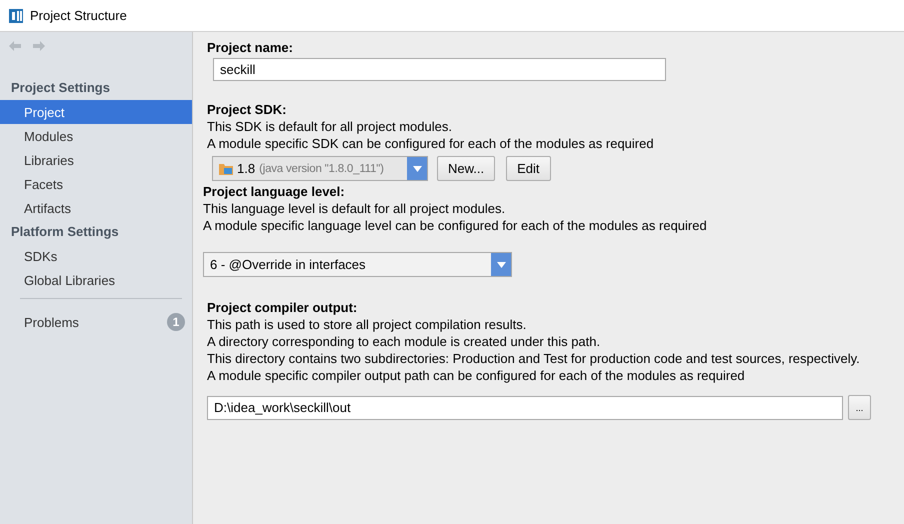 The height and width of the screenshot is (524, 904). Describe the element at coordinates (247, 109) in the screenshot. I see `field-label: Project SDK:` at that location.